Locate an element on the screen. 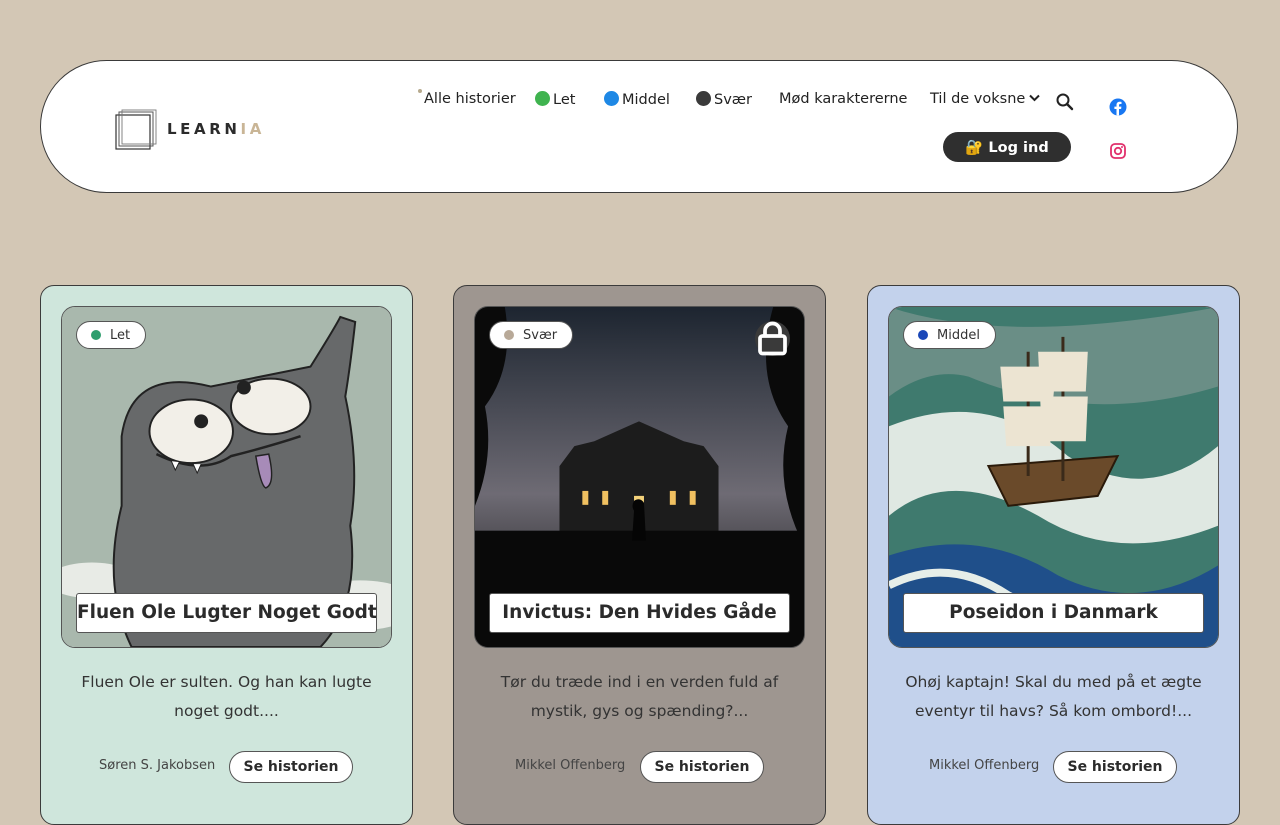 The width and height of the screenshot is (1280, 825). logo-mark-icon is located at coordinates (136, 129).